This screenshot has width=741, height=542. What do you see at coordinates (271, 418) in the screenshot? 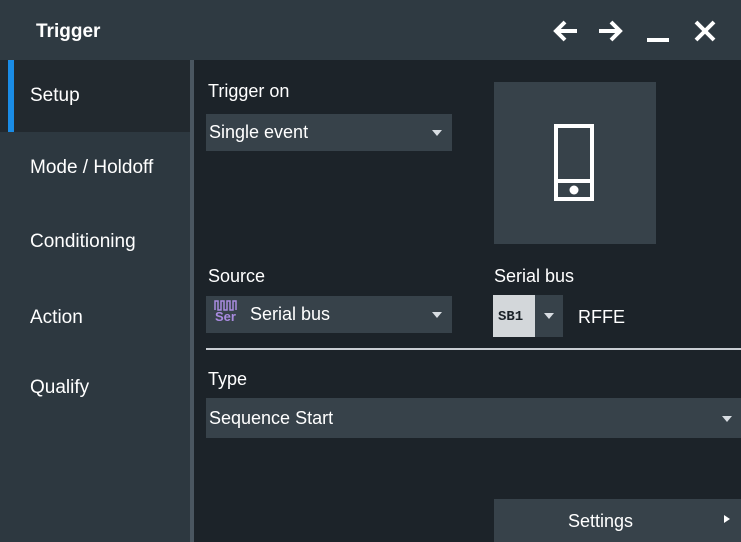
I see `type-value: Sequence Start` at bounding box center [271, 418].